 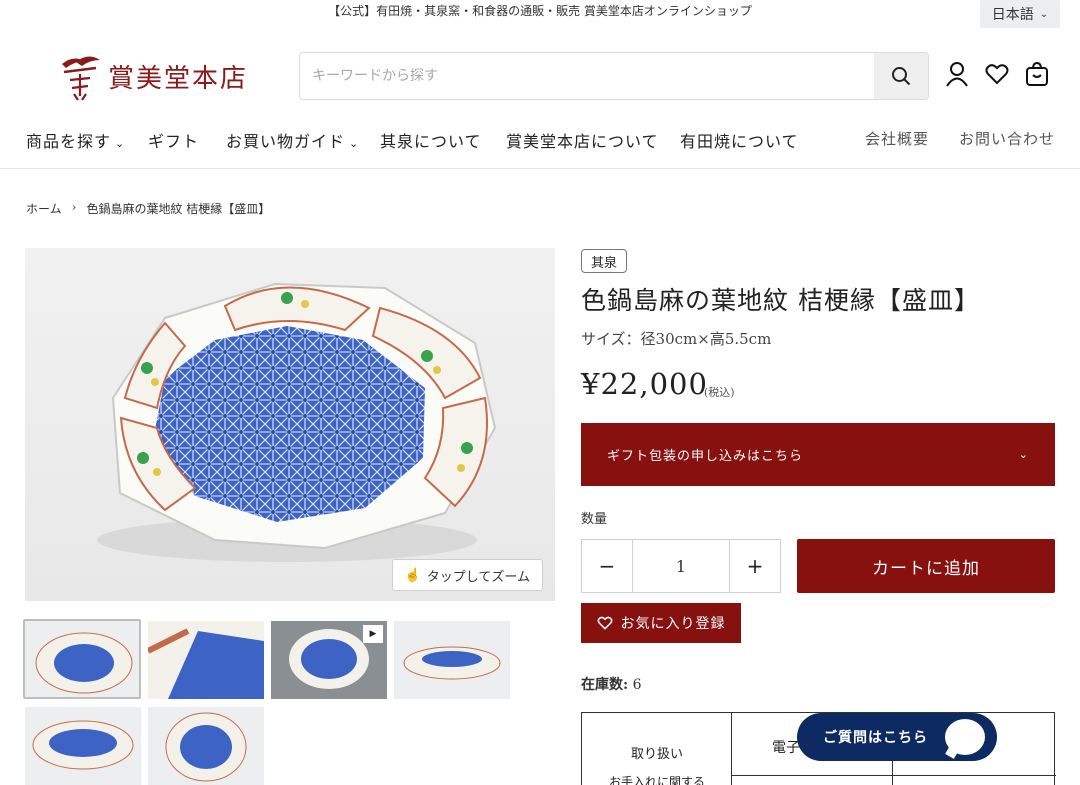 What do you see at coordinates (604, 261) in the screenshot?
I see `vendor-badge: 其泉` at bounding box center [604, 261].